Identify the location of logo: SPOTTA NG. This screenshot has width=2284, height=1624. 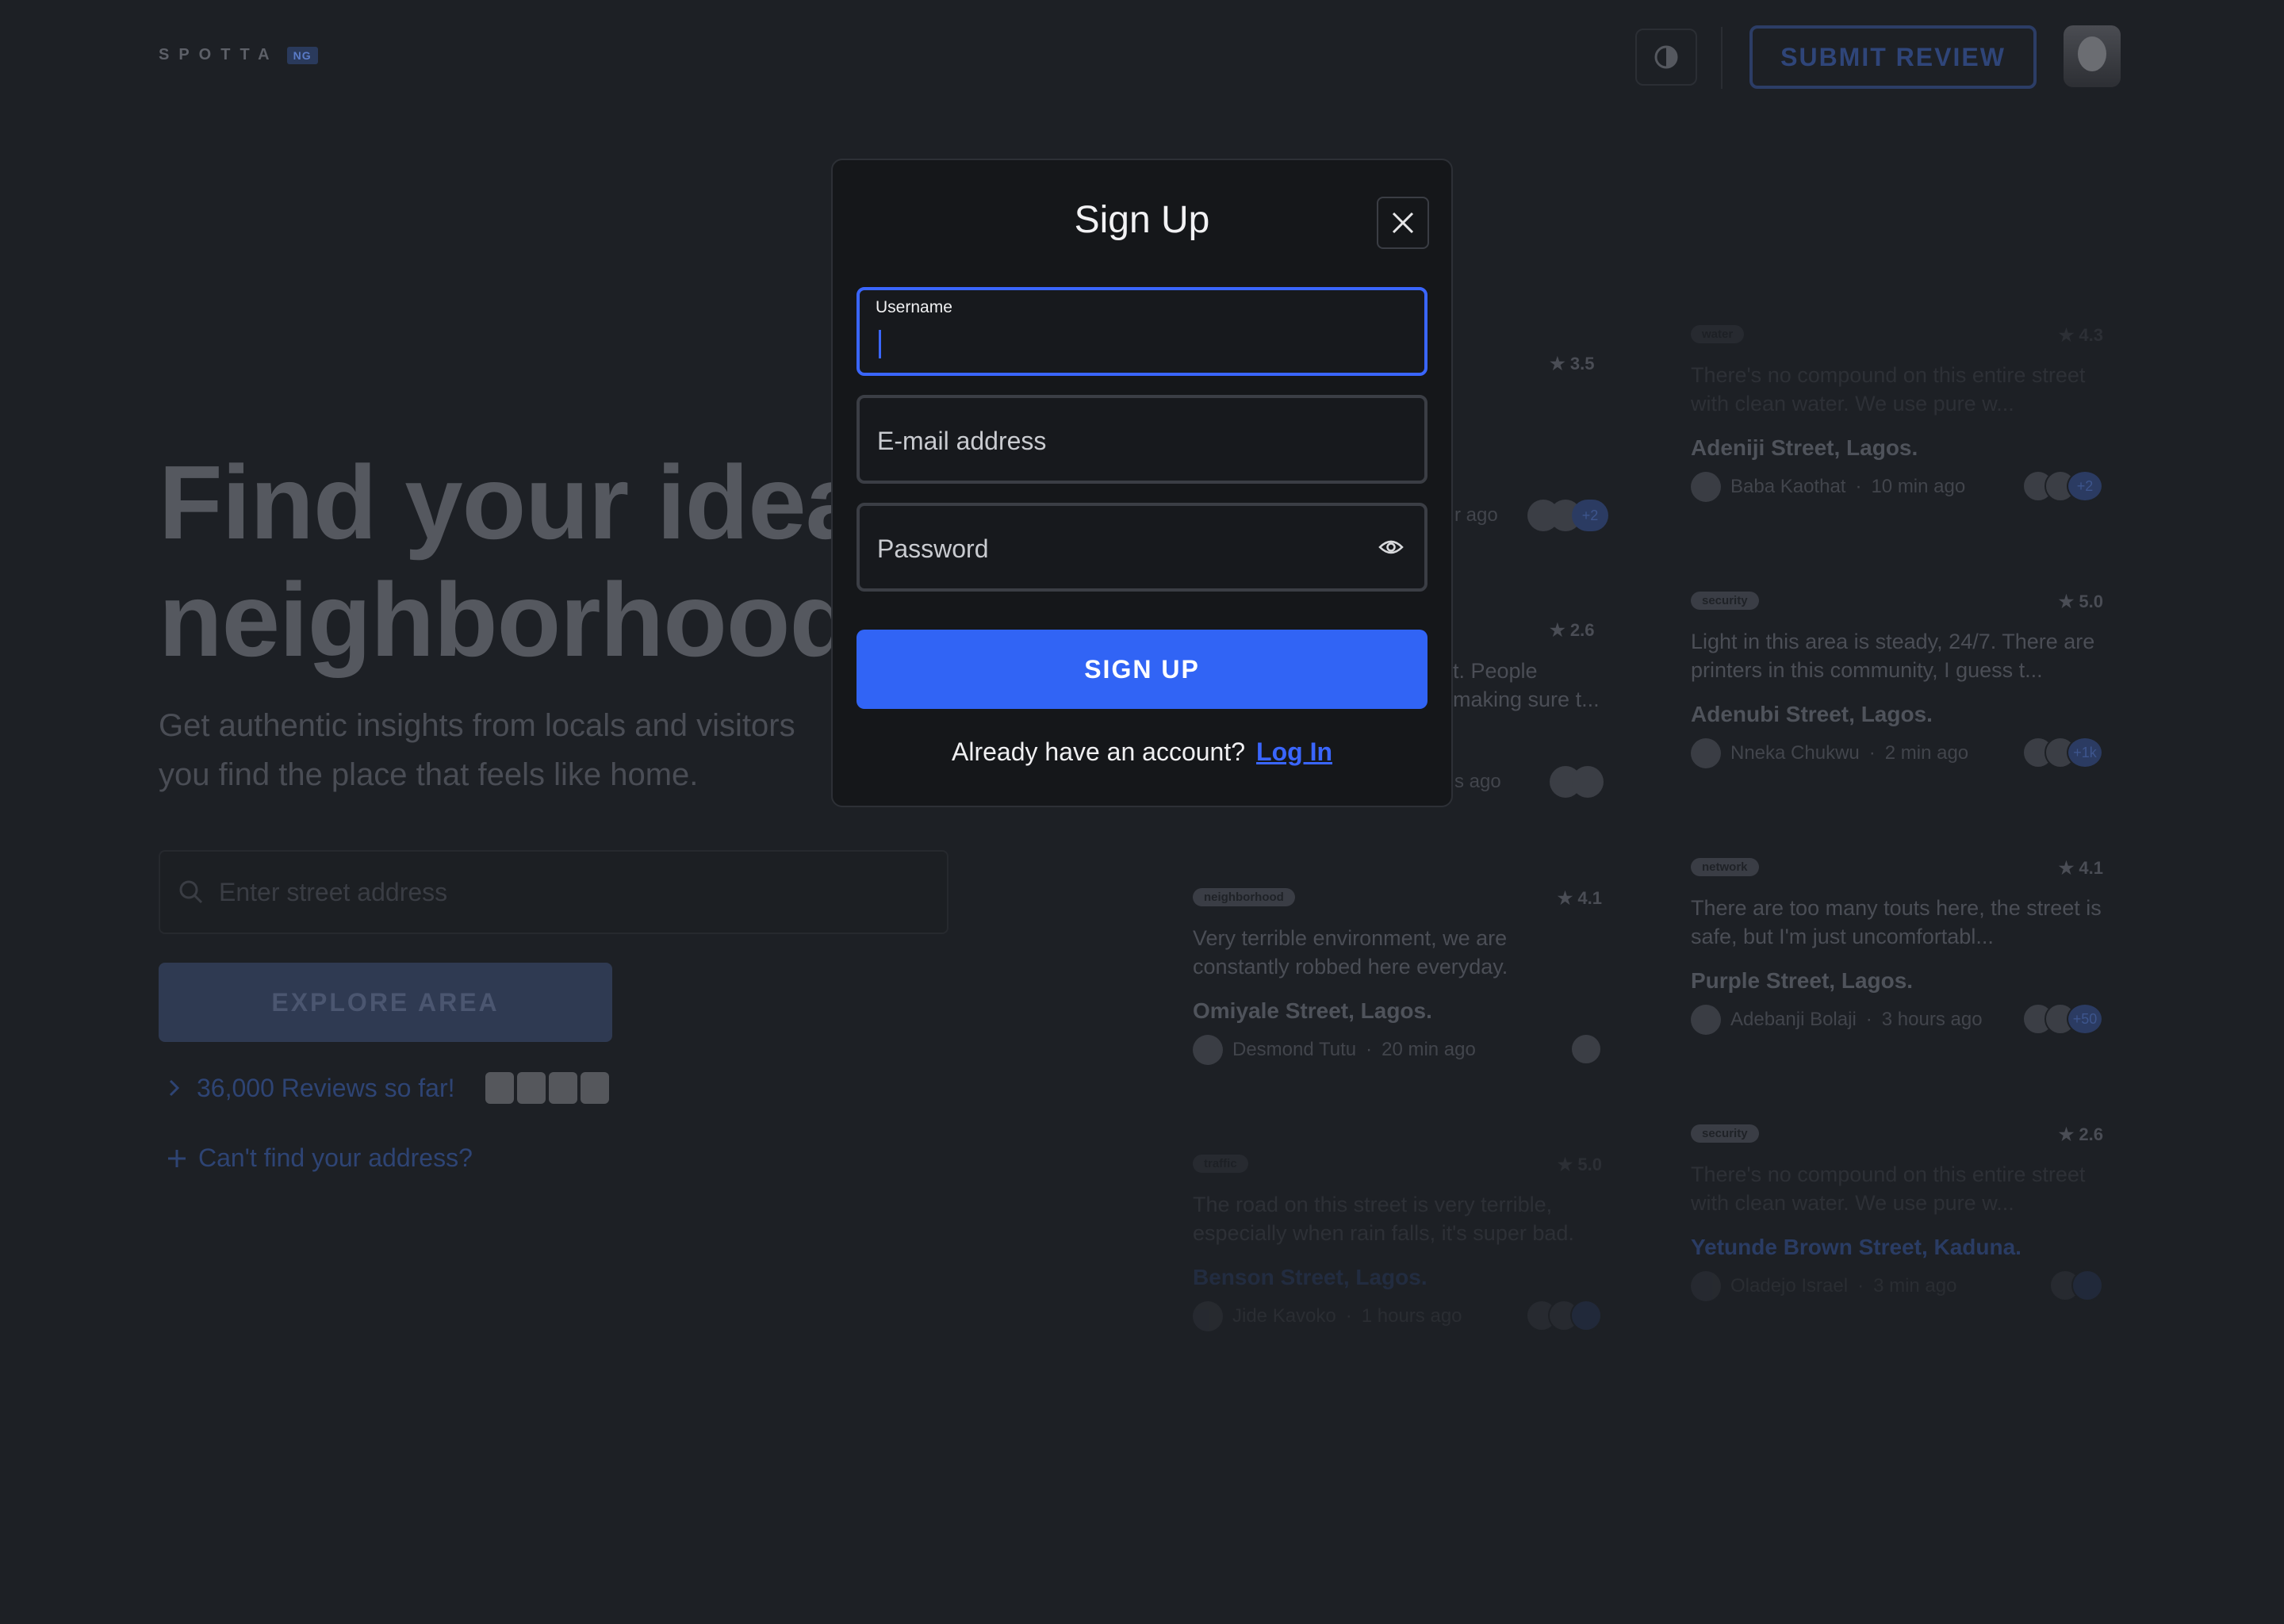
(238, 55).